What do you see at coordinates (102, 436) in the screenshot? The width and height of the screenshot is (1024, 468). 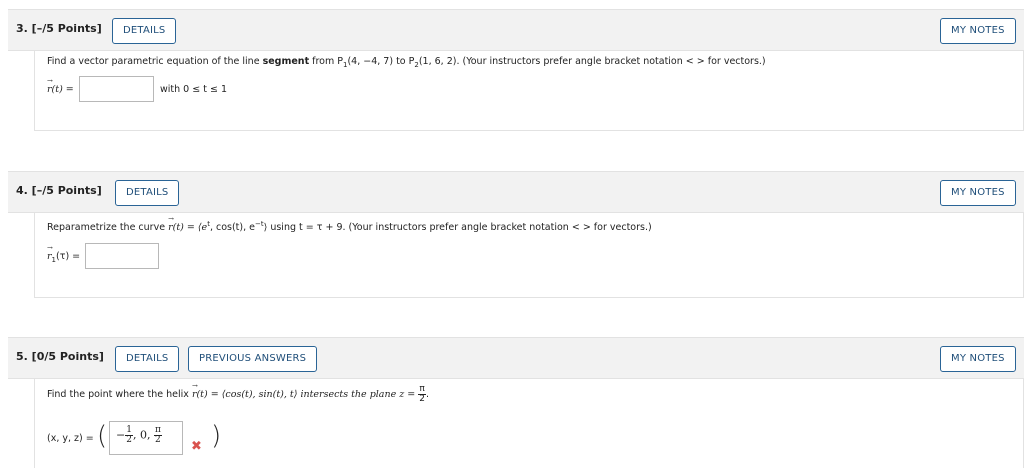 I see `open-paren: (` at bounding box center [102, 436].